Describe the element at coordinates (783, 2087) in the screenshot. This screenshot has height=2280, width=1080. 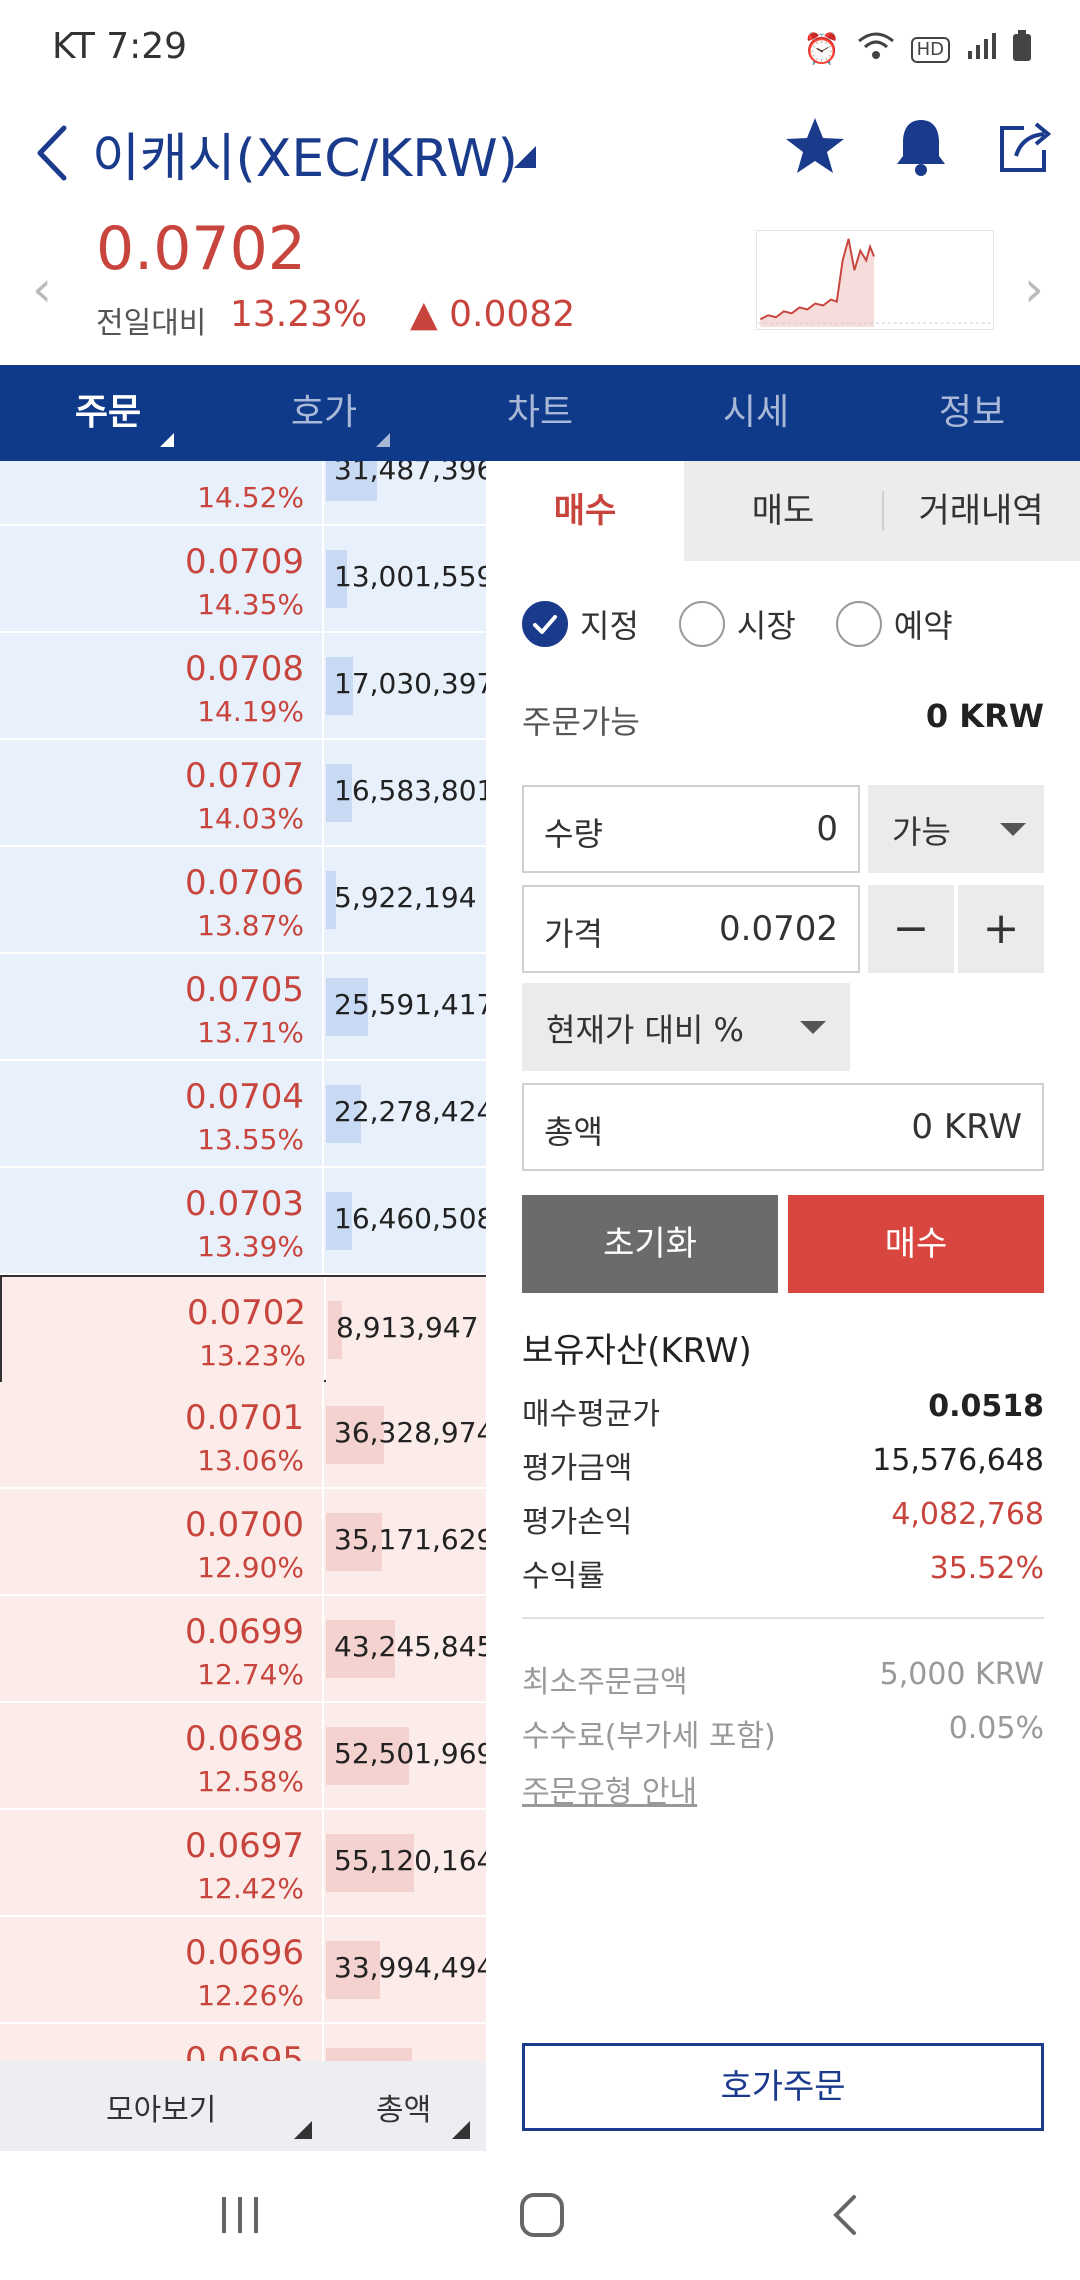
I see `hoga-order-button: 호가주문` at that location.